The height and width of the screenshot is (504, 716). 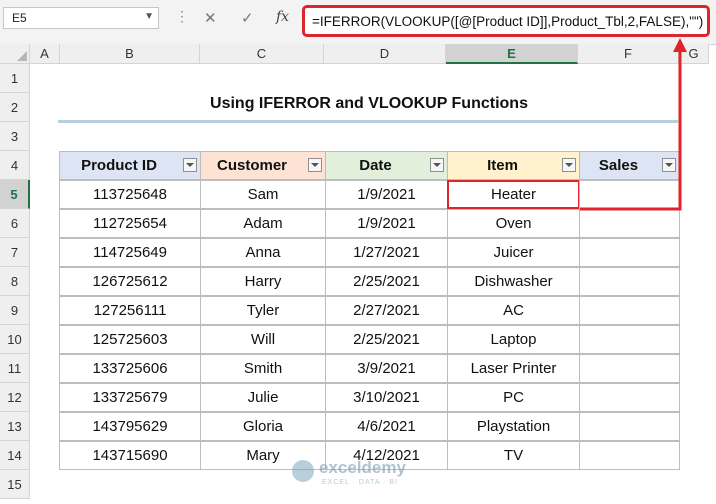 What do you see at coordinates (360, 482) in the screenshot?
I see `watermark-tagline: EXCEL · DATA · BI` at bounding box center [360, 482].